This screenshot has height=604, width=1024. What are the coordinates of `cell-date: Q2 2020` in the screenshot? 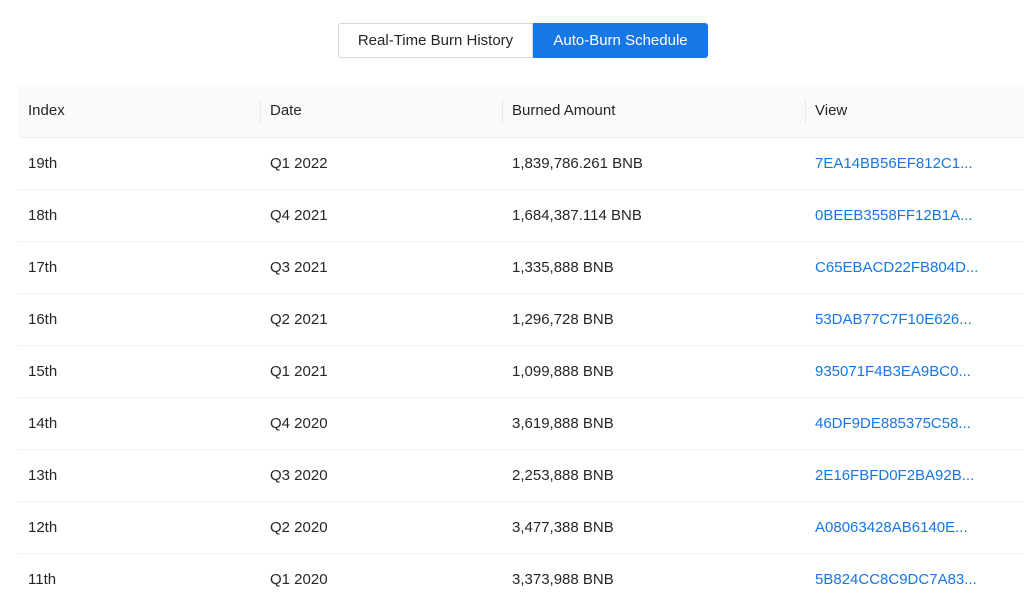 It's located at (299, 527).